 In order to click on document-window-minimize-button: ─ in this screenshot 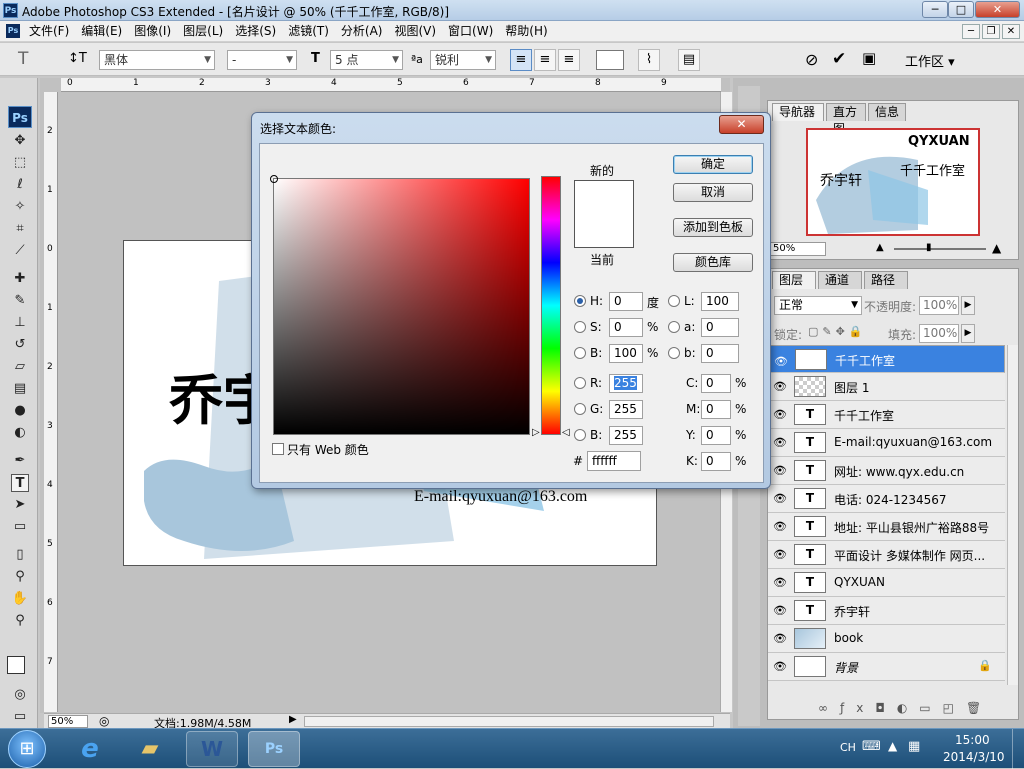, I will do `click(971, 31)`.